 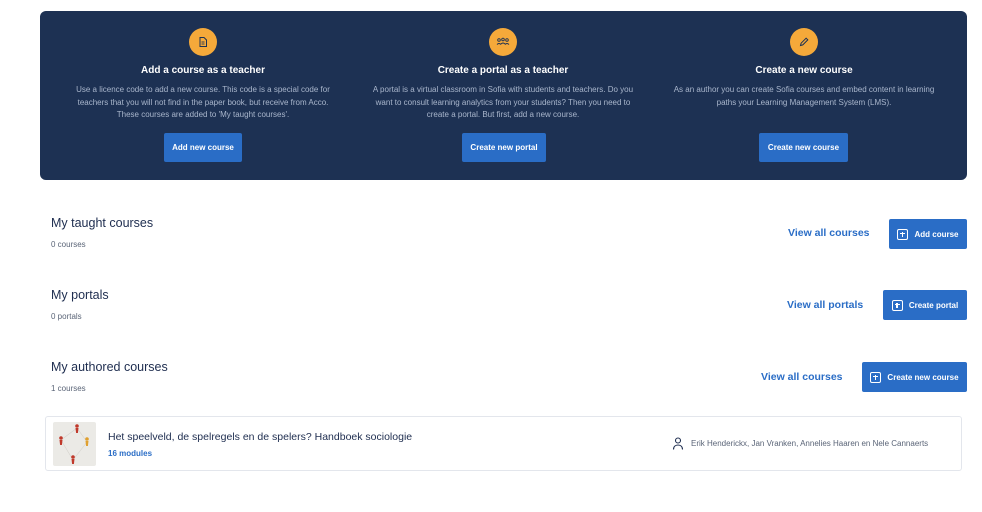 I want to click on course-thumbnail, so click(x=74, y=444).